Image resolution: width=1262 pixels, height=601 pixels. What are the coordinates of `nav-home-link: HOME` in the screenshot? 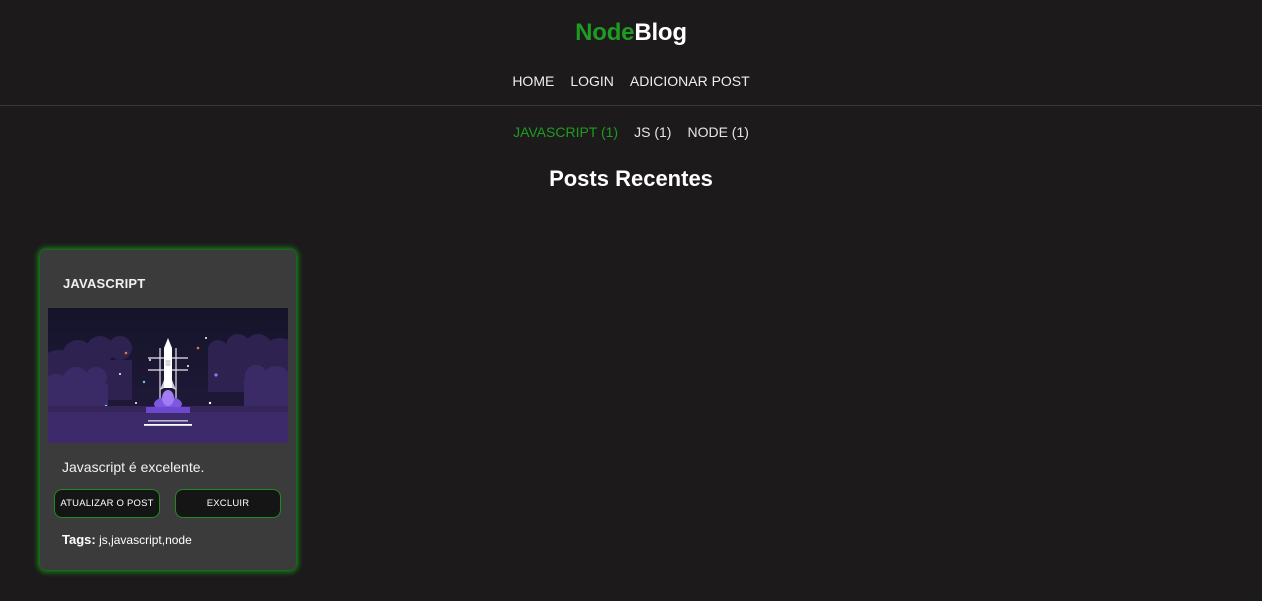 It's located at (533, 81).